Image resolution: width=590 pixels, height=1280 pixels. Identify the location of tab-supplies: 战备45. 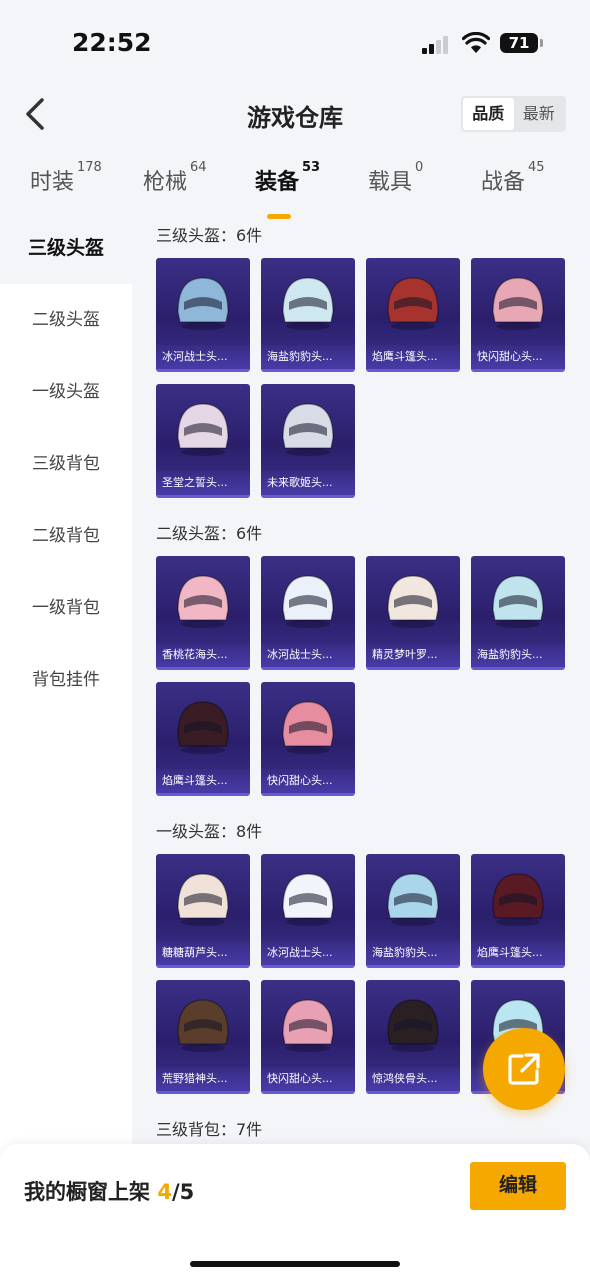
(513, 178).